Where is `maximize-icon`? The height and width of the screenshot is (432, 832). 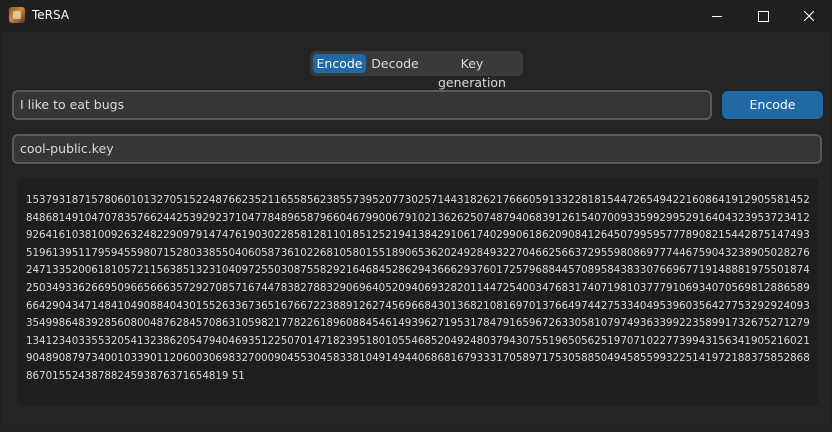 maximize-icon is located at coordinates (763, 16).